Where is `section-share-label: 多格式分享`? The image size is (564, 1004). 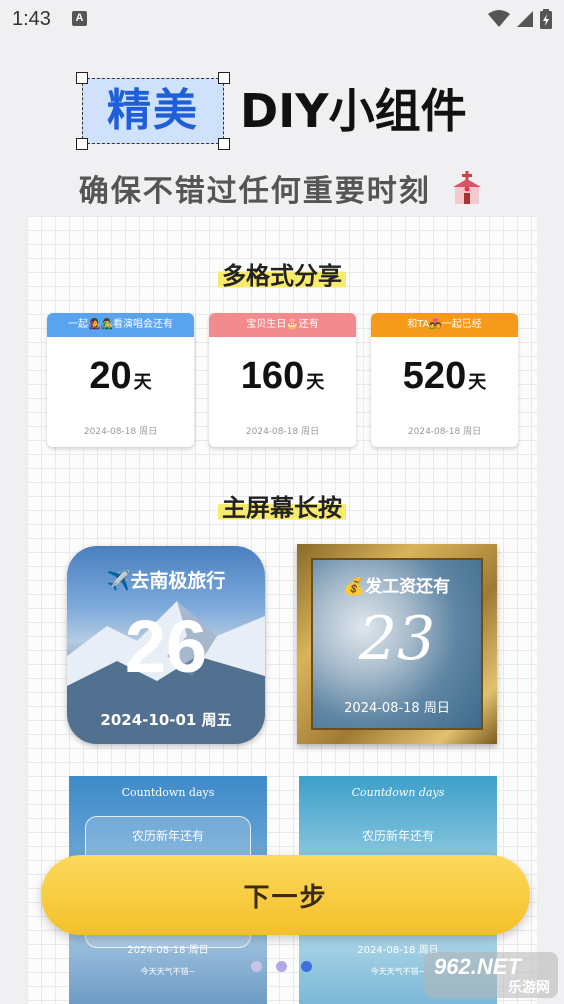 section-share-label: 多格式分享 is located at coordinates (282, 273).